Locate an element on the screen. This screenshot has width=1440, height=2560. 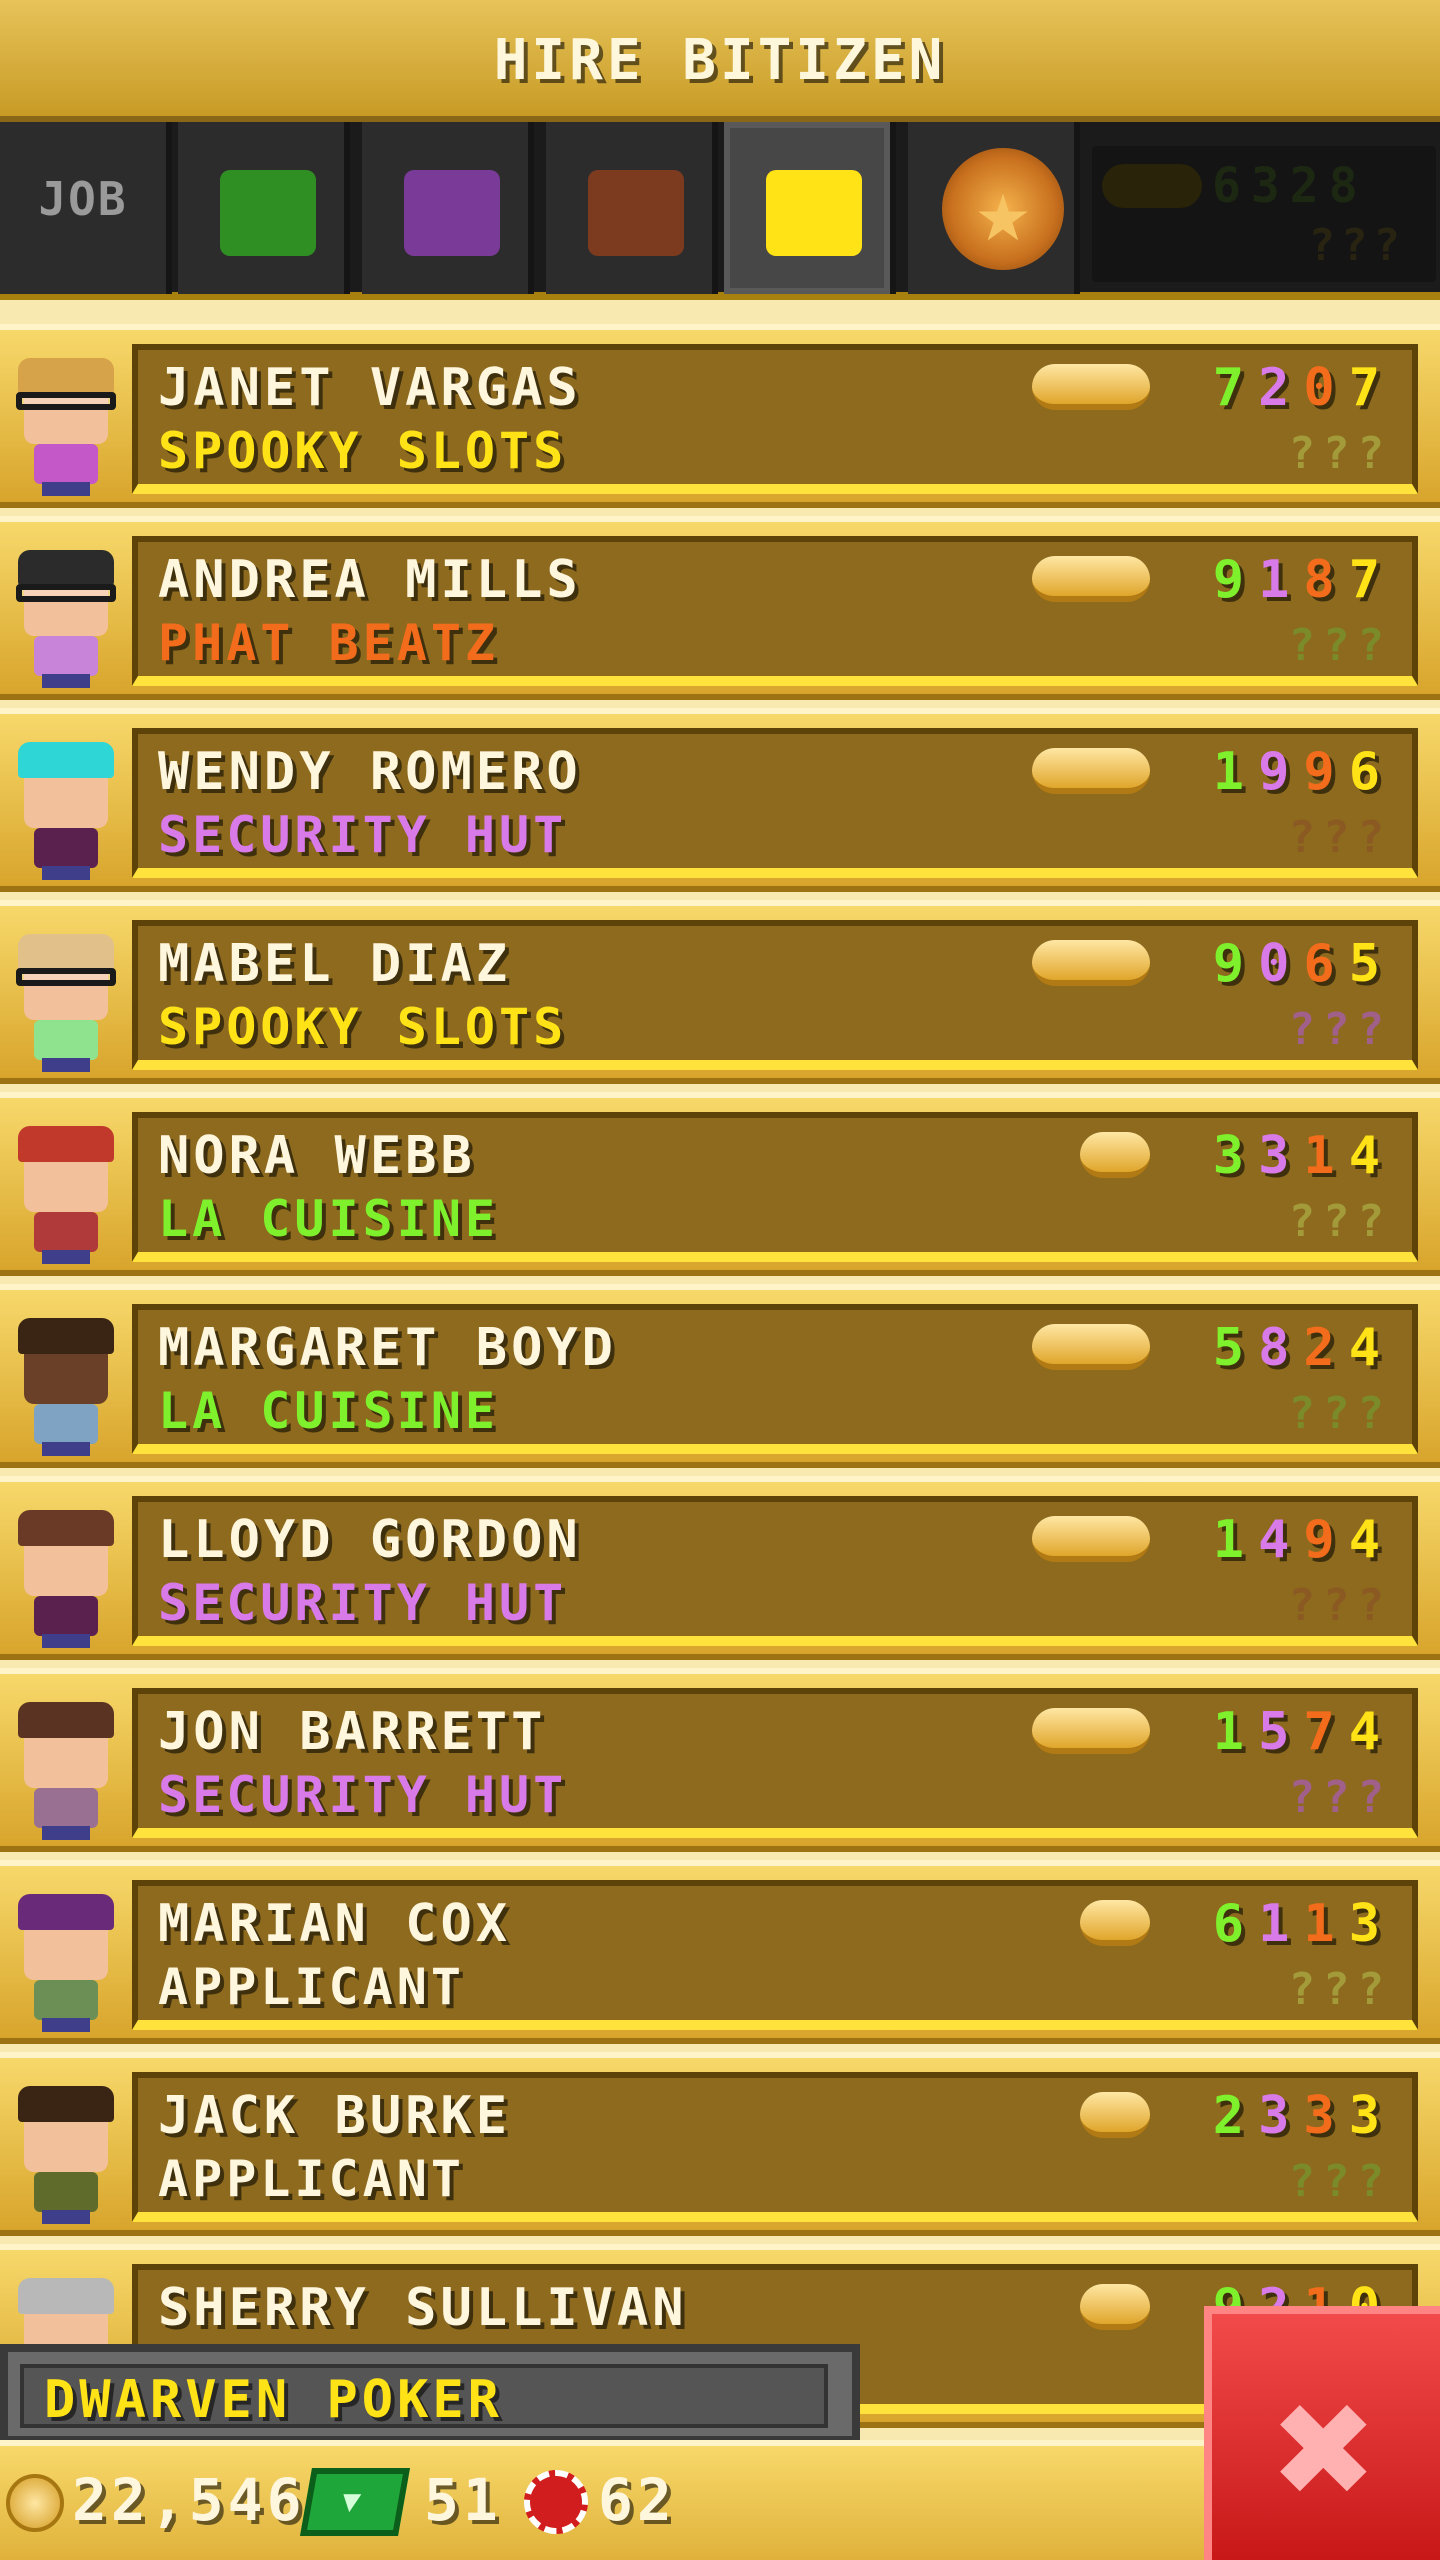
bitizen-card: WENDY ROMERO SECURITY HUT 1996??? is located at coordinates (775, 803).